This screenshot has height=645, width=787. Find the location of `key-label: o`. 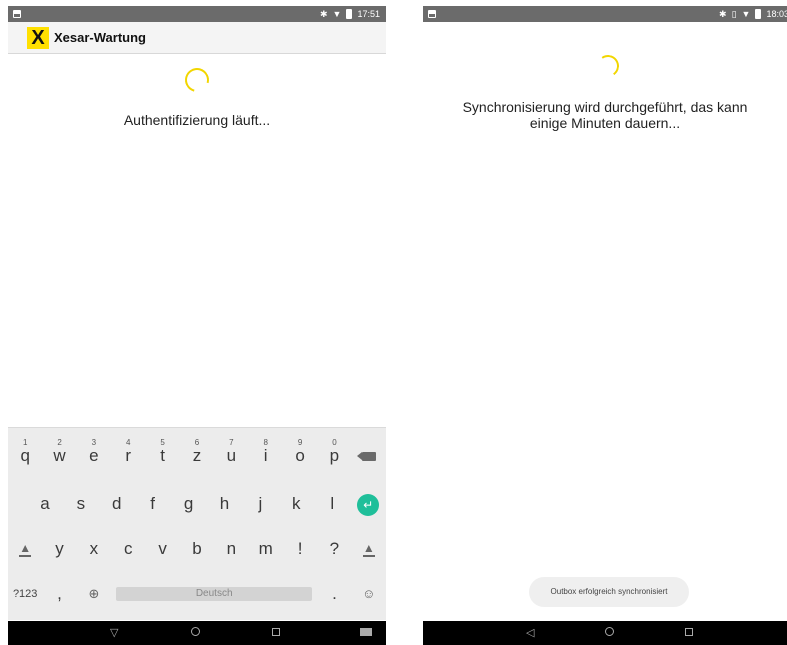

key-label: o is located at coordinates (300, 455).